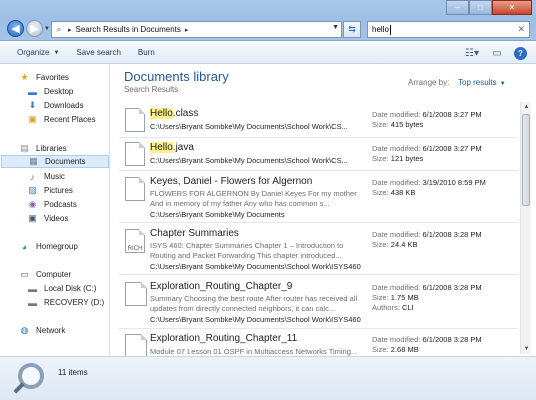 This screenshot has height=400, width=536. What do you see at coordinates (472, 53) in the screenshot?
I see `change-view-icon: ☷▾` at bounding box center [472, 53].